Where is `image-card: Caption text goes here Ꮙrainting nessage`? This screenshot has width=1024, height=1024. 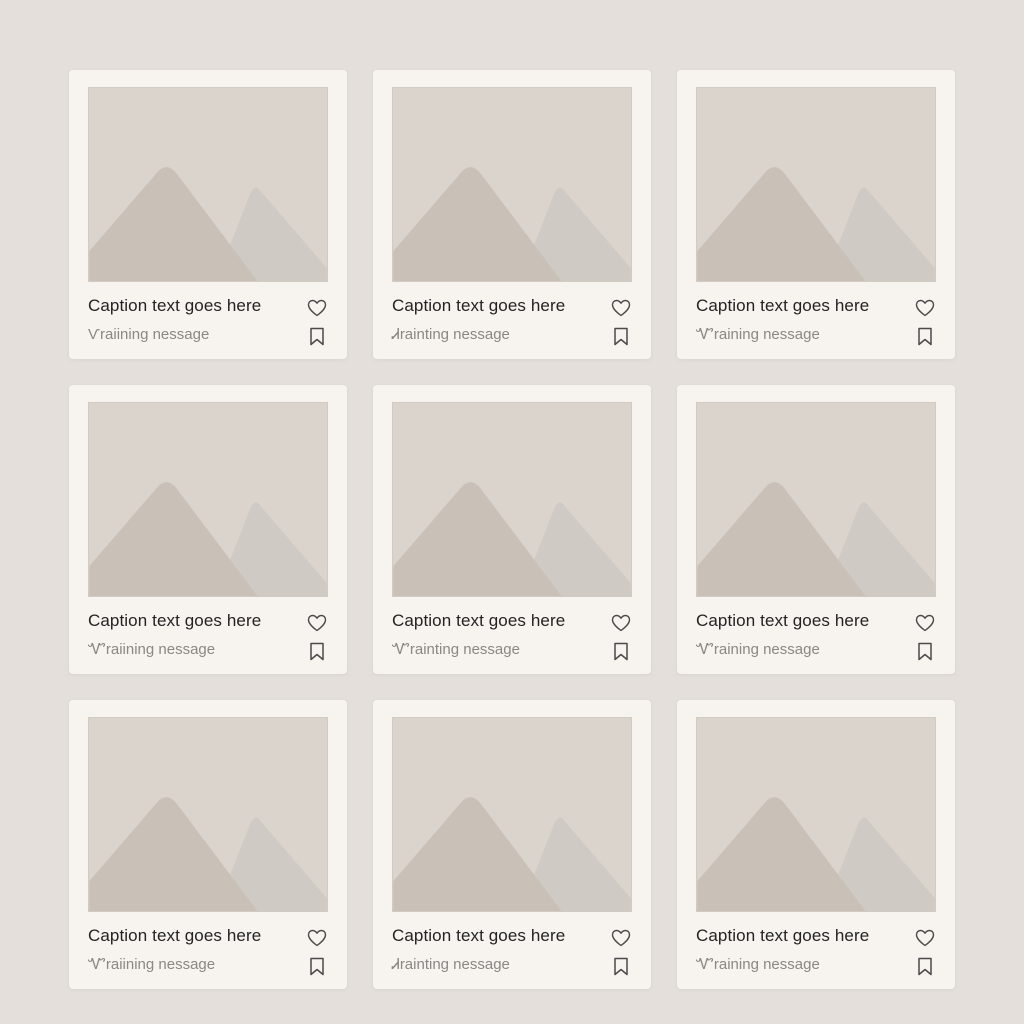
image-card: Caption text goes here Ꮙrainting nessage is located at coordinates (512, 529).